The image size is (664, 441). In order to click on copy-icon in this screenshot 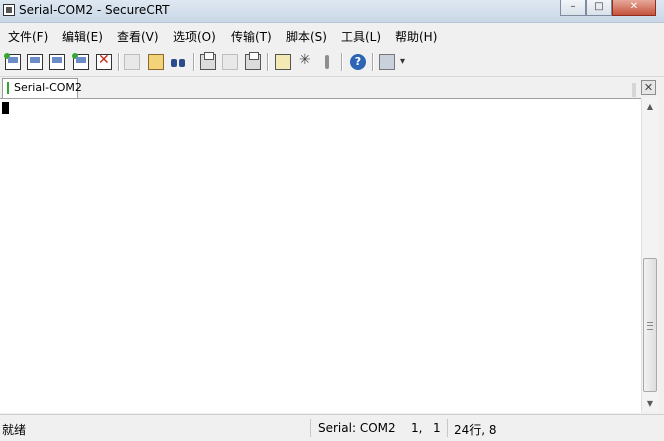, I will do `click(132, 62)`.